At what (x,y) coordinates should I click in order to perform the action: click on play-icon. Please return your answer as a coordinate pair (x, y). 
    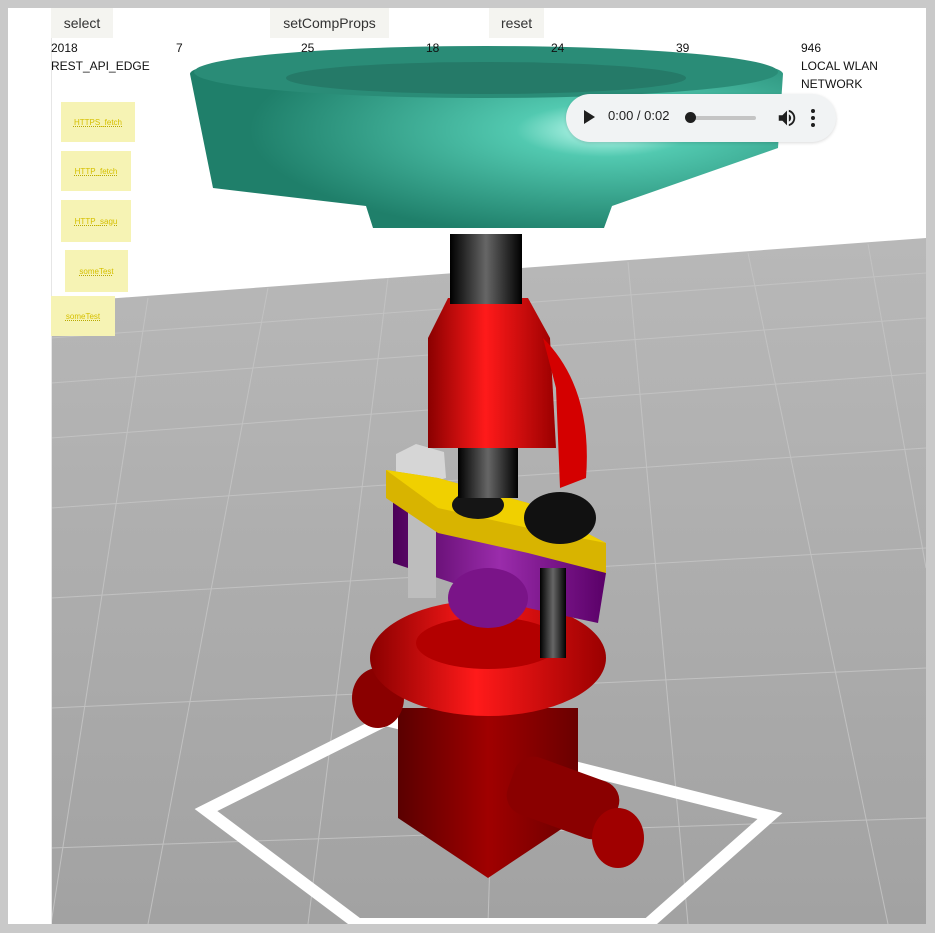
    Looking at the image, I should click on (589, 117).